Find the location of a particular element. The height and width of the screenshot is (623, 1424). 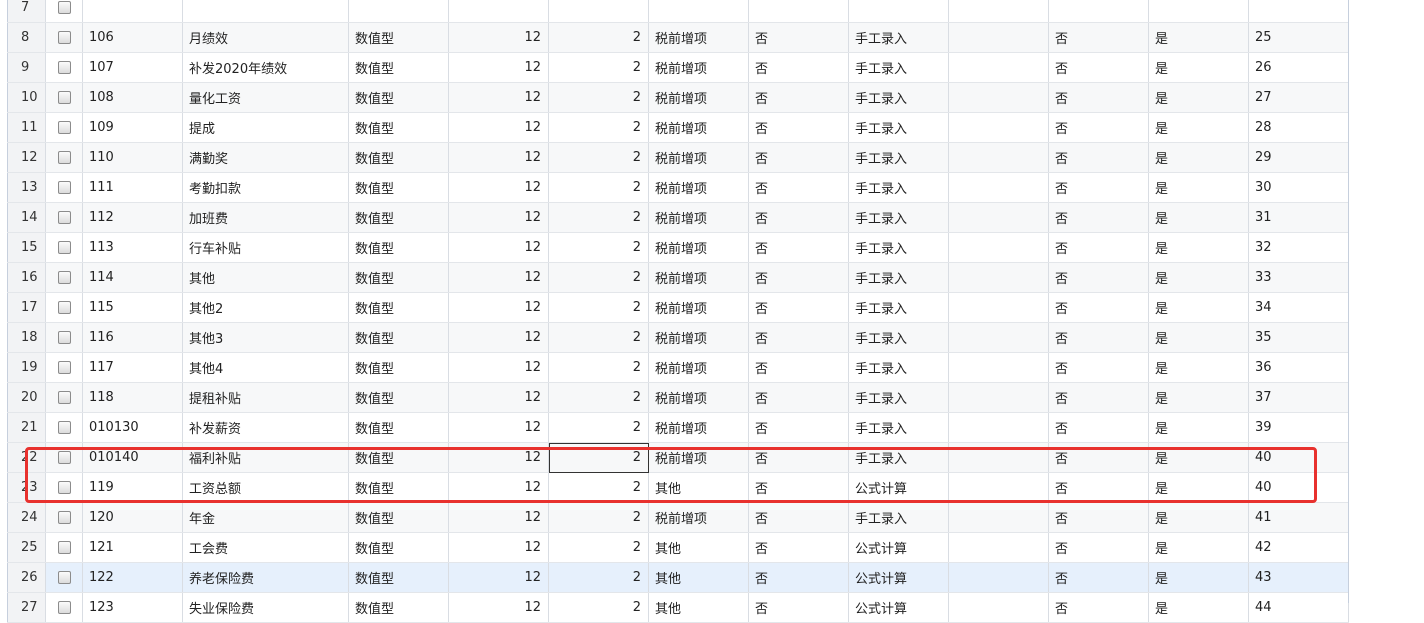

item-code-cell: 112 is located at coordinates (132, 217).